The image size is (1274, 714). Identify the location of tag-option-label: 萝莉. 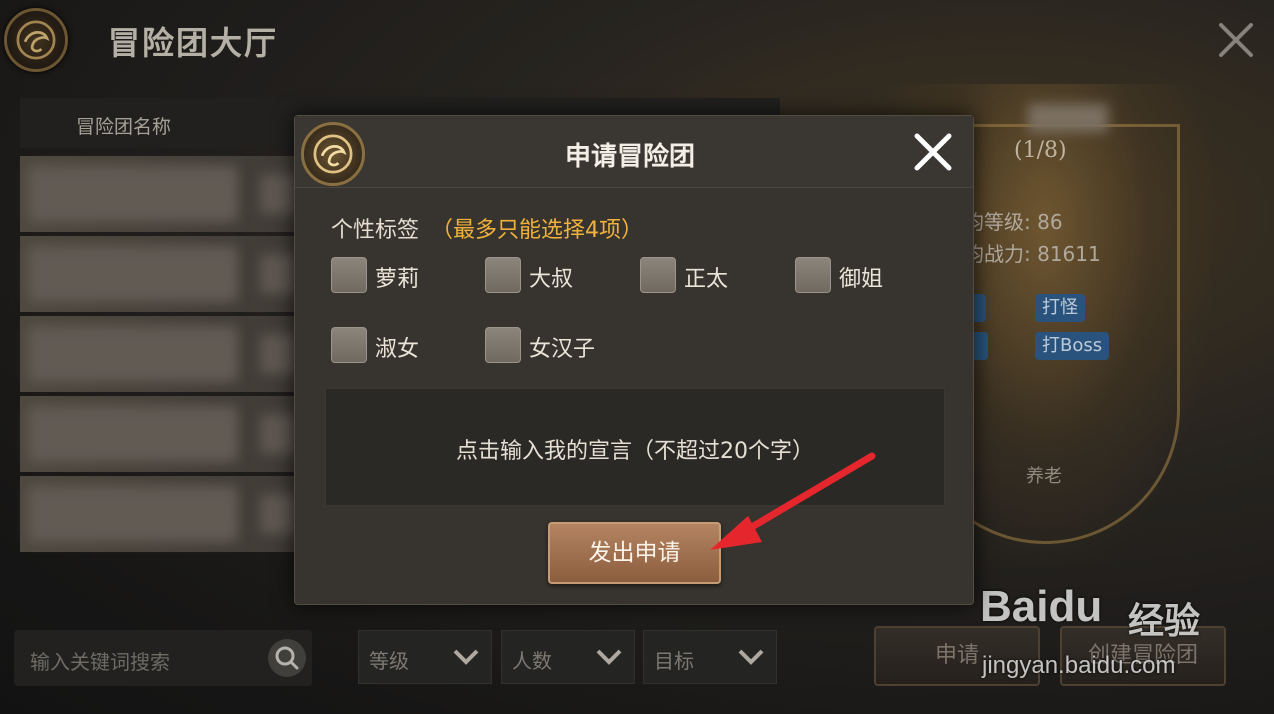
(397, 279).